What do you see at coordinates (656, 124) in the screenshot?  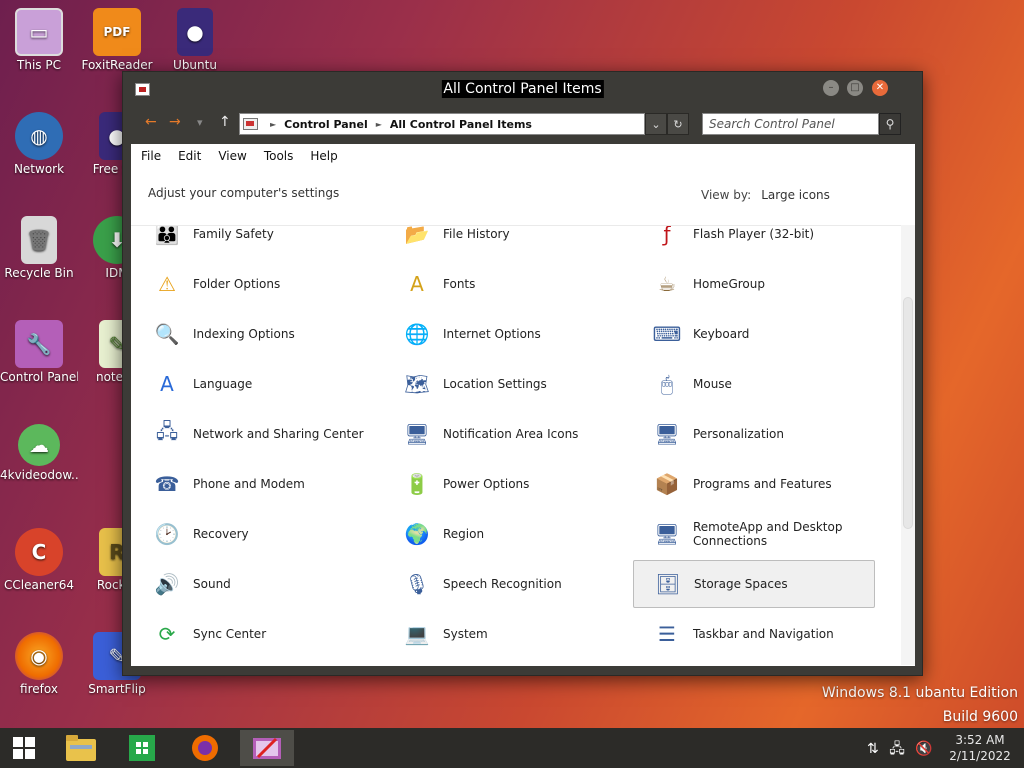 I see `address-dropdown-button: ⌄` at bounding box center [656, 124].